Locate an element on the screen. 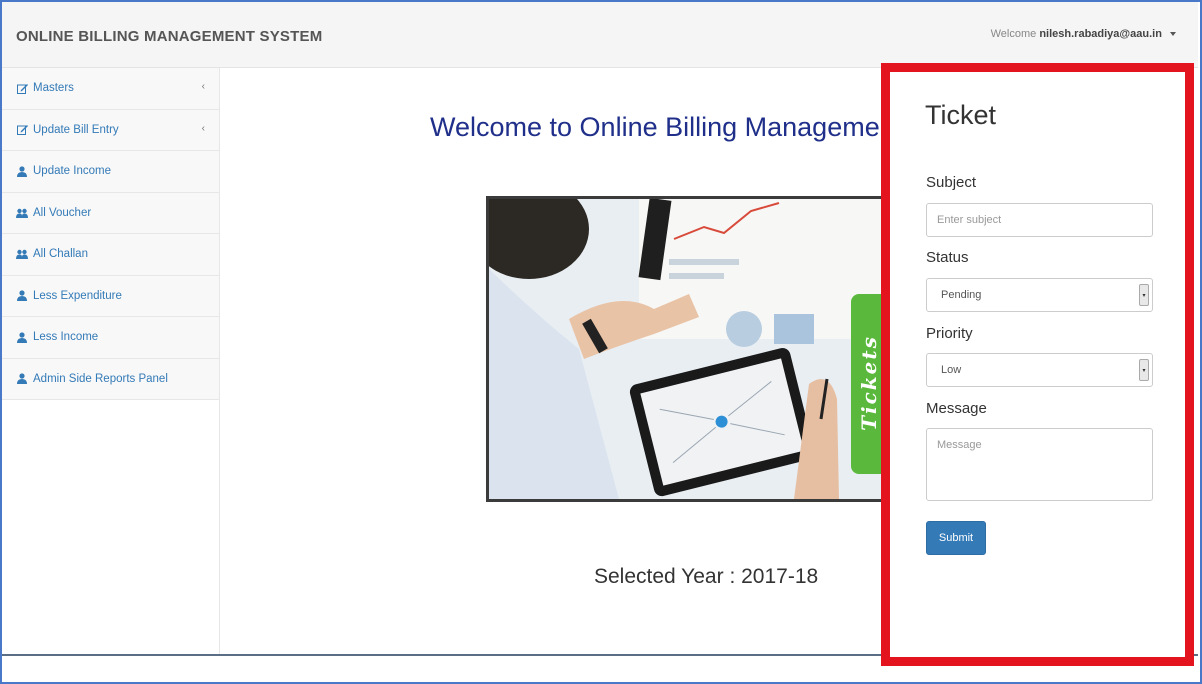  sidebar-item-update-income: Update Income is located at coordinates (110, 172).